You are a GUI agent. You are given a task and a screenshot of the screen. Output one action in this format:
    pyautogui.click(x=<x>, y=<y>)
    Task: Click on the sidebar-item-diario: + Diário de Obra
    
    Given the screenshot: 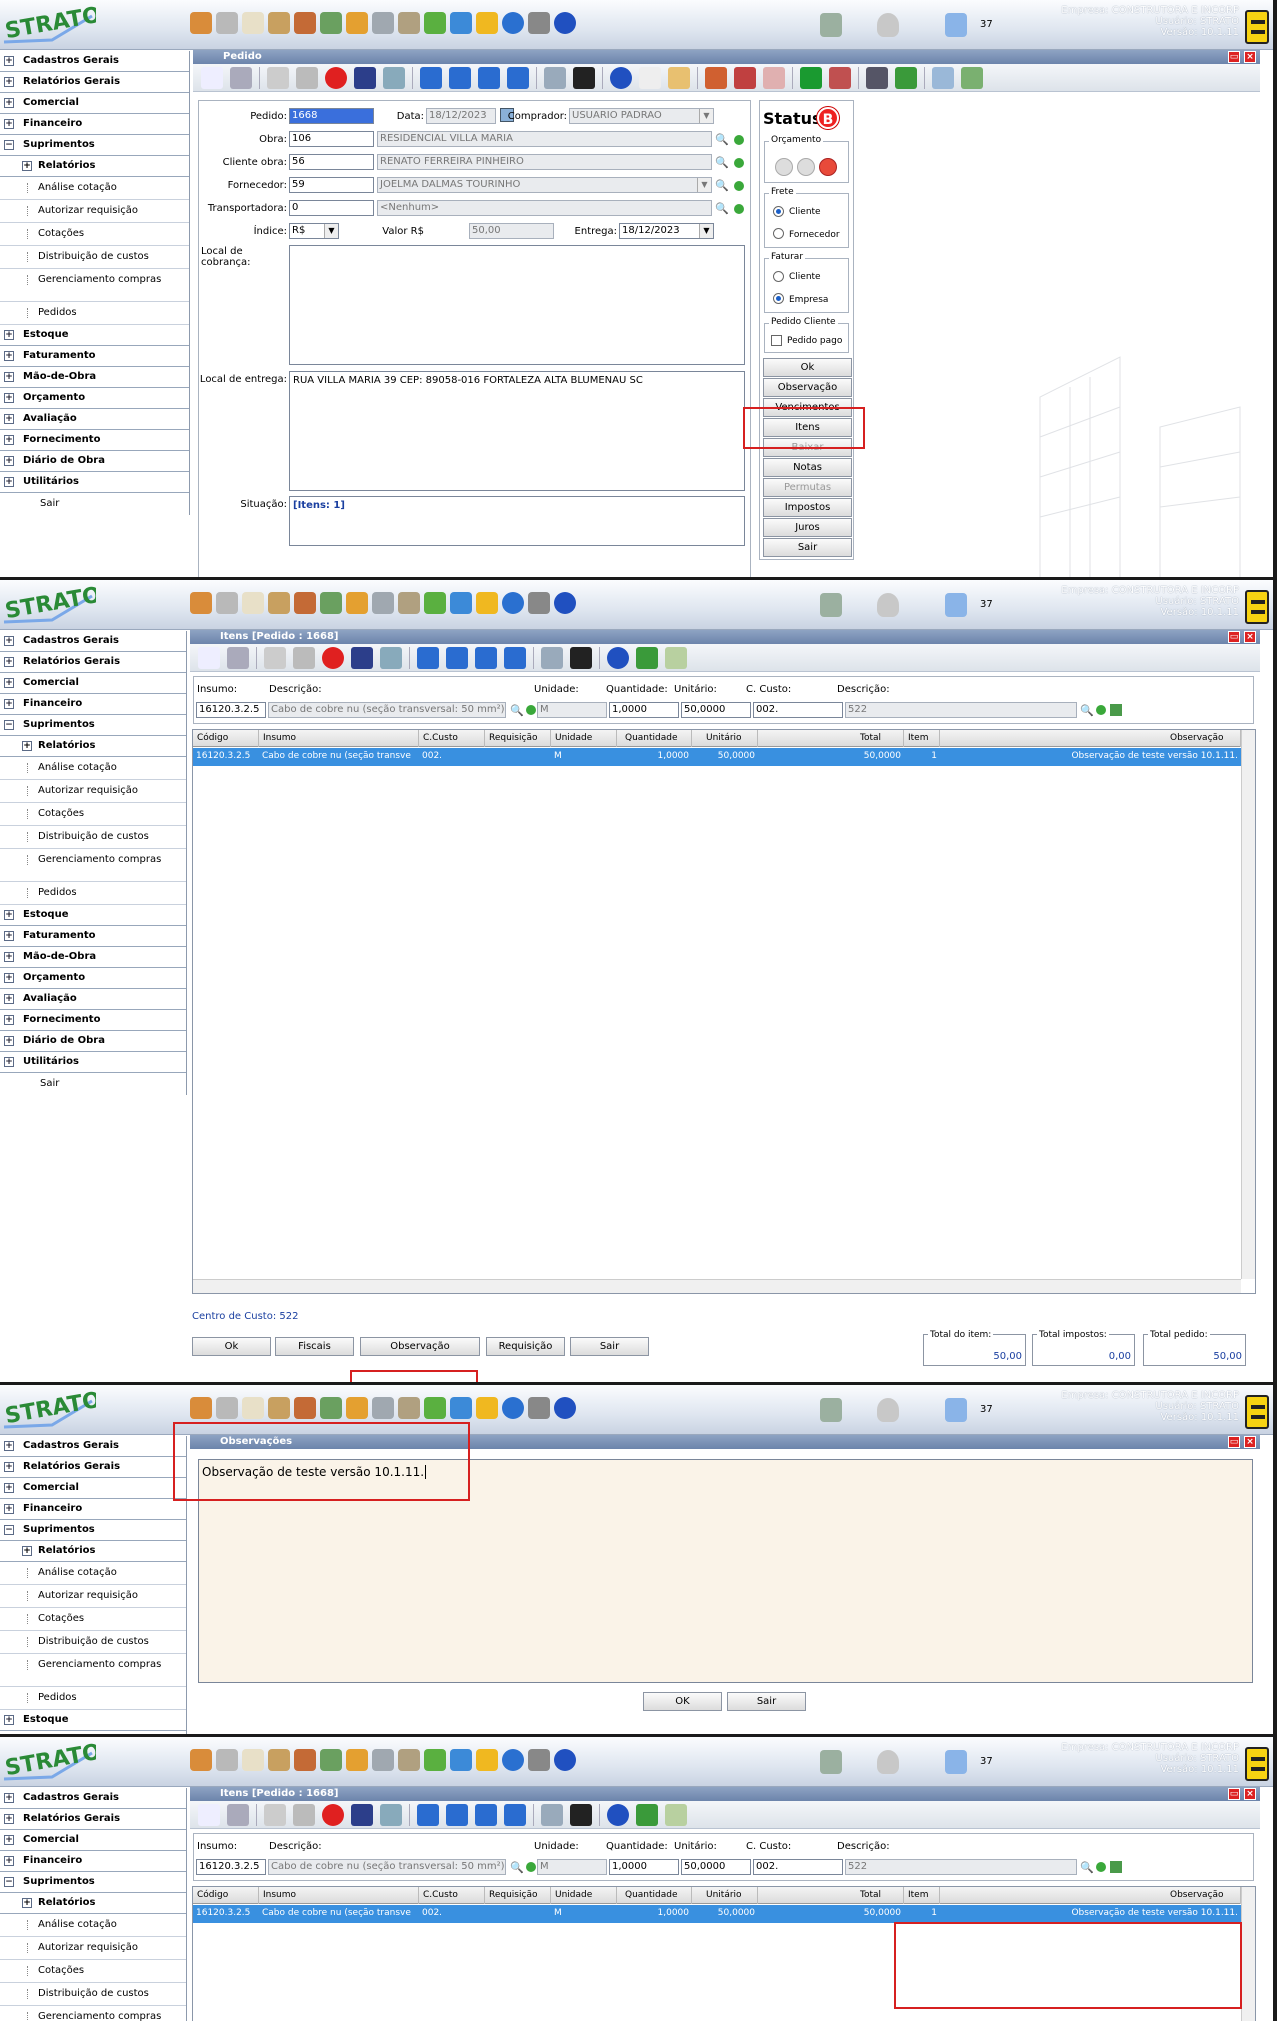 What is the action you would take?
    pyautogui.click(x=94, y=461)
    